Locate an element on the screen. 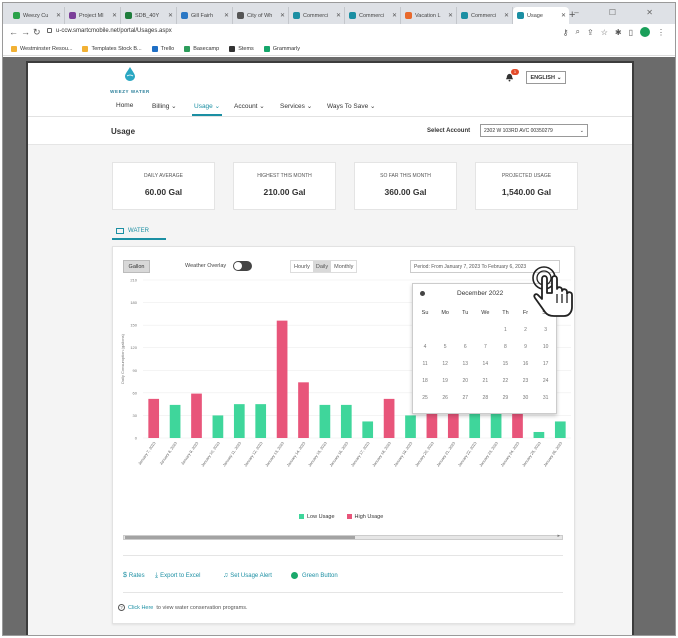 The image size is (678, 638). browser-tab: Vacation L ✕ is located at coordinates (429, 15).